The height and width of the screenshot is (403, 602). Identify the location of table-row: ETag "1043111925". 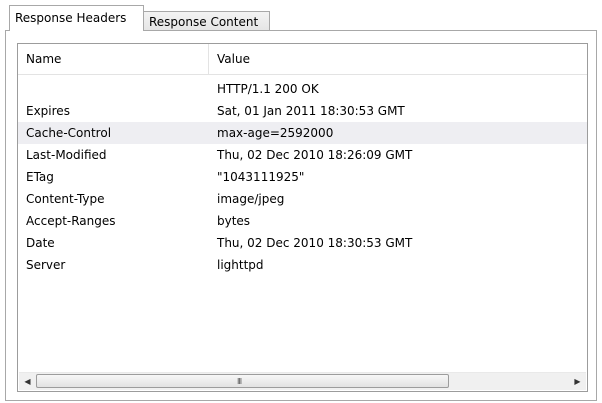
(302, 177).